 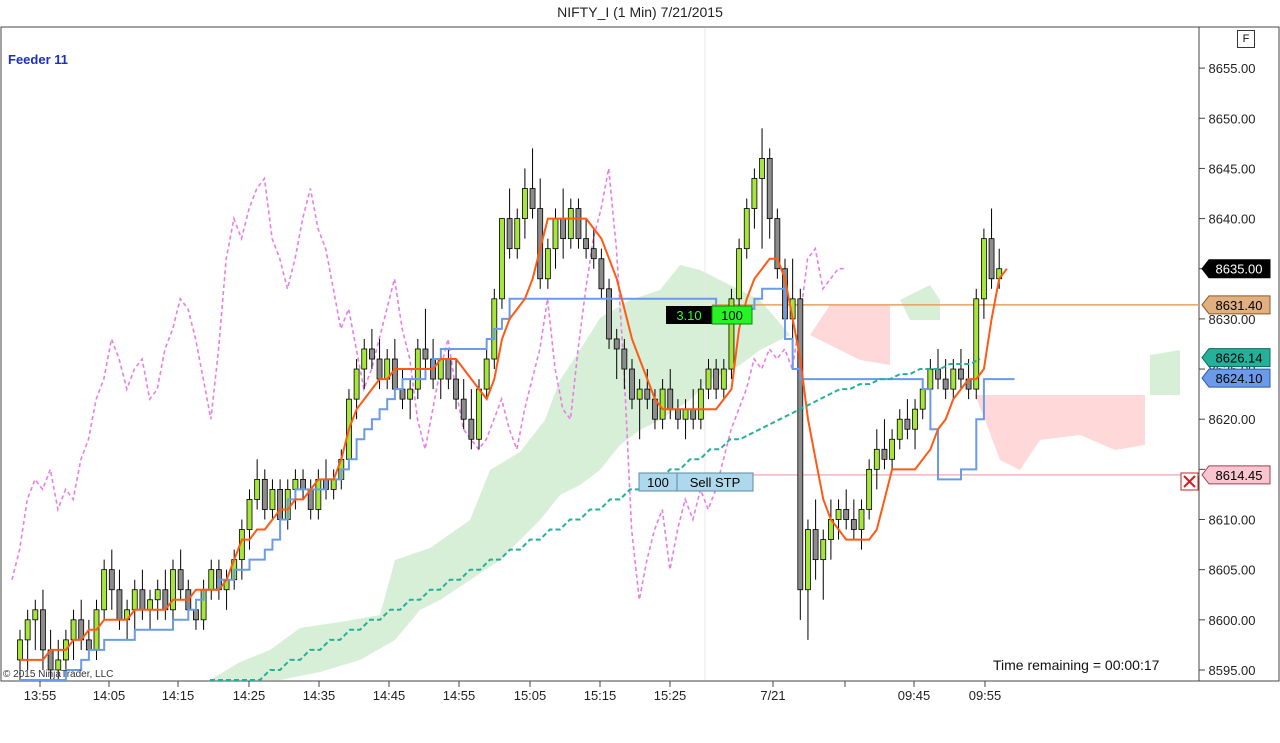 I want to click on price-marker-position: 8631.40, so click(x=1236, y=305).